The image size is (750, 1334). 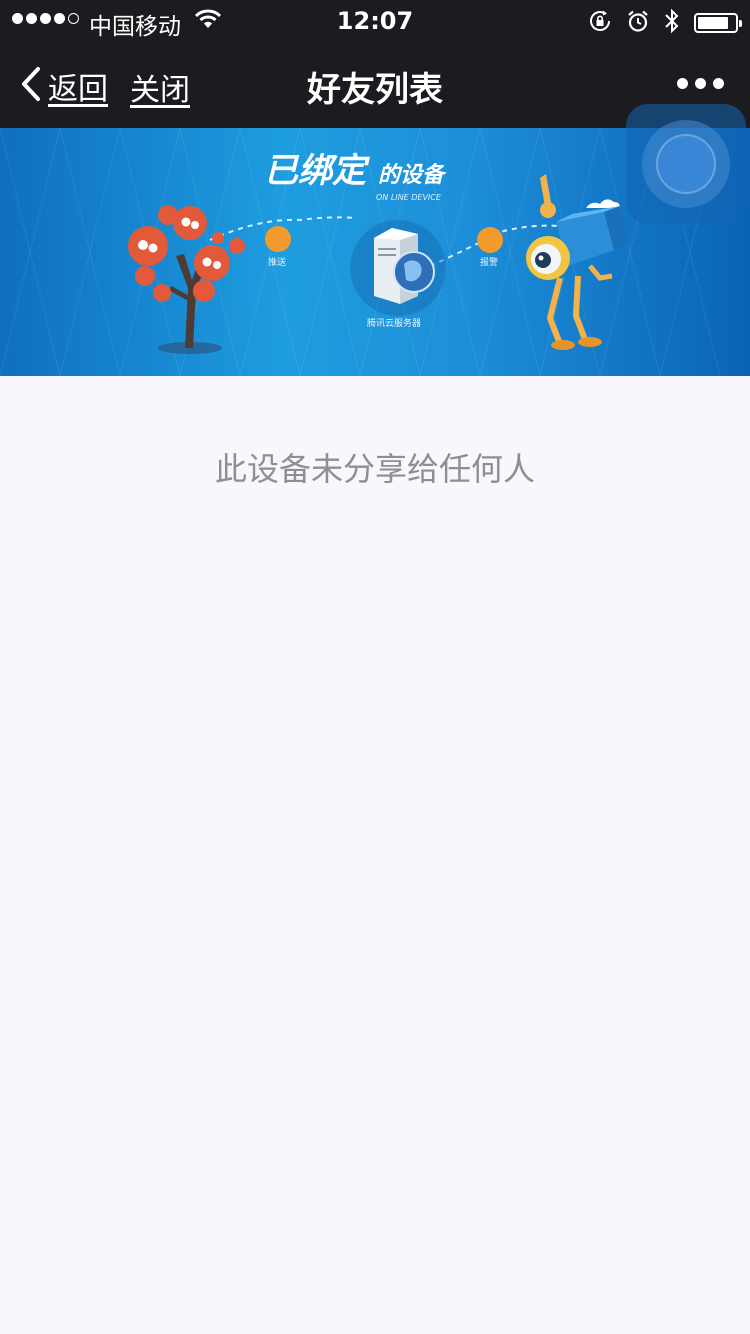 What do you see at coordinates (686, 164) in the screenshot?
I see `assistive-touch-button` at bounding box center [686, 164].